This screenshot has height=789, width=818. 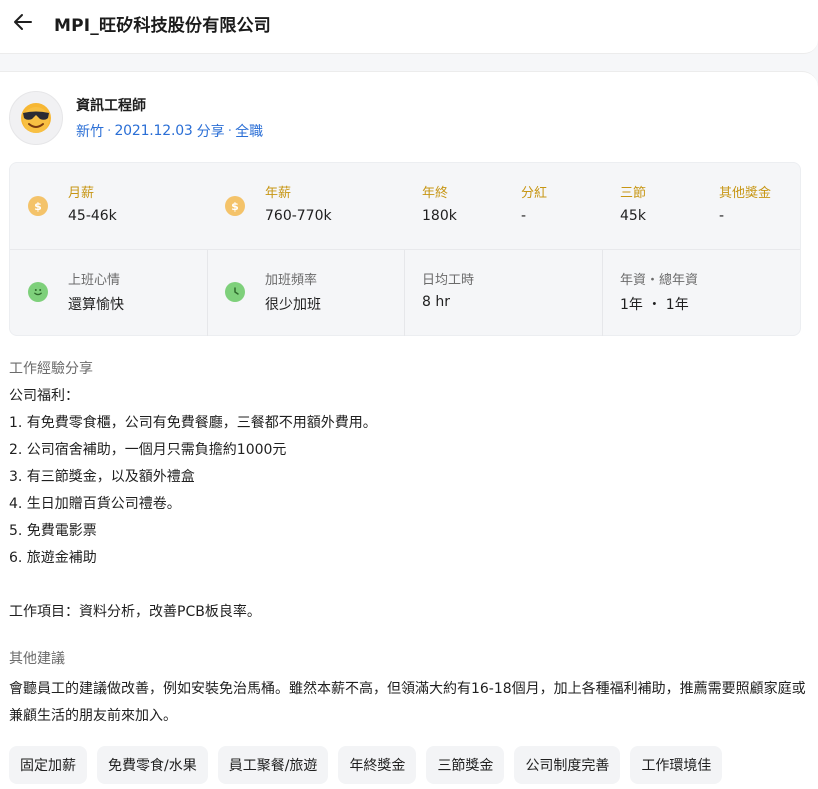 What do you see at coordinates (524, 216) in the screenshot?
I see `dividend-value: -` at bounding box center [524, 216].